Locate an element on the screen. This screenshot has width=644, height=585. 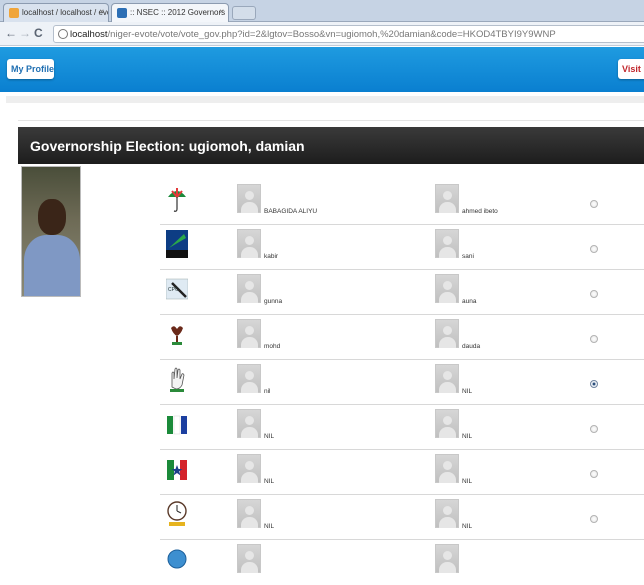
new-tab-button is located at coordinates (244, 13).